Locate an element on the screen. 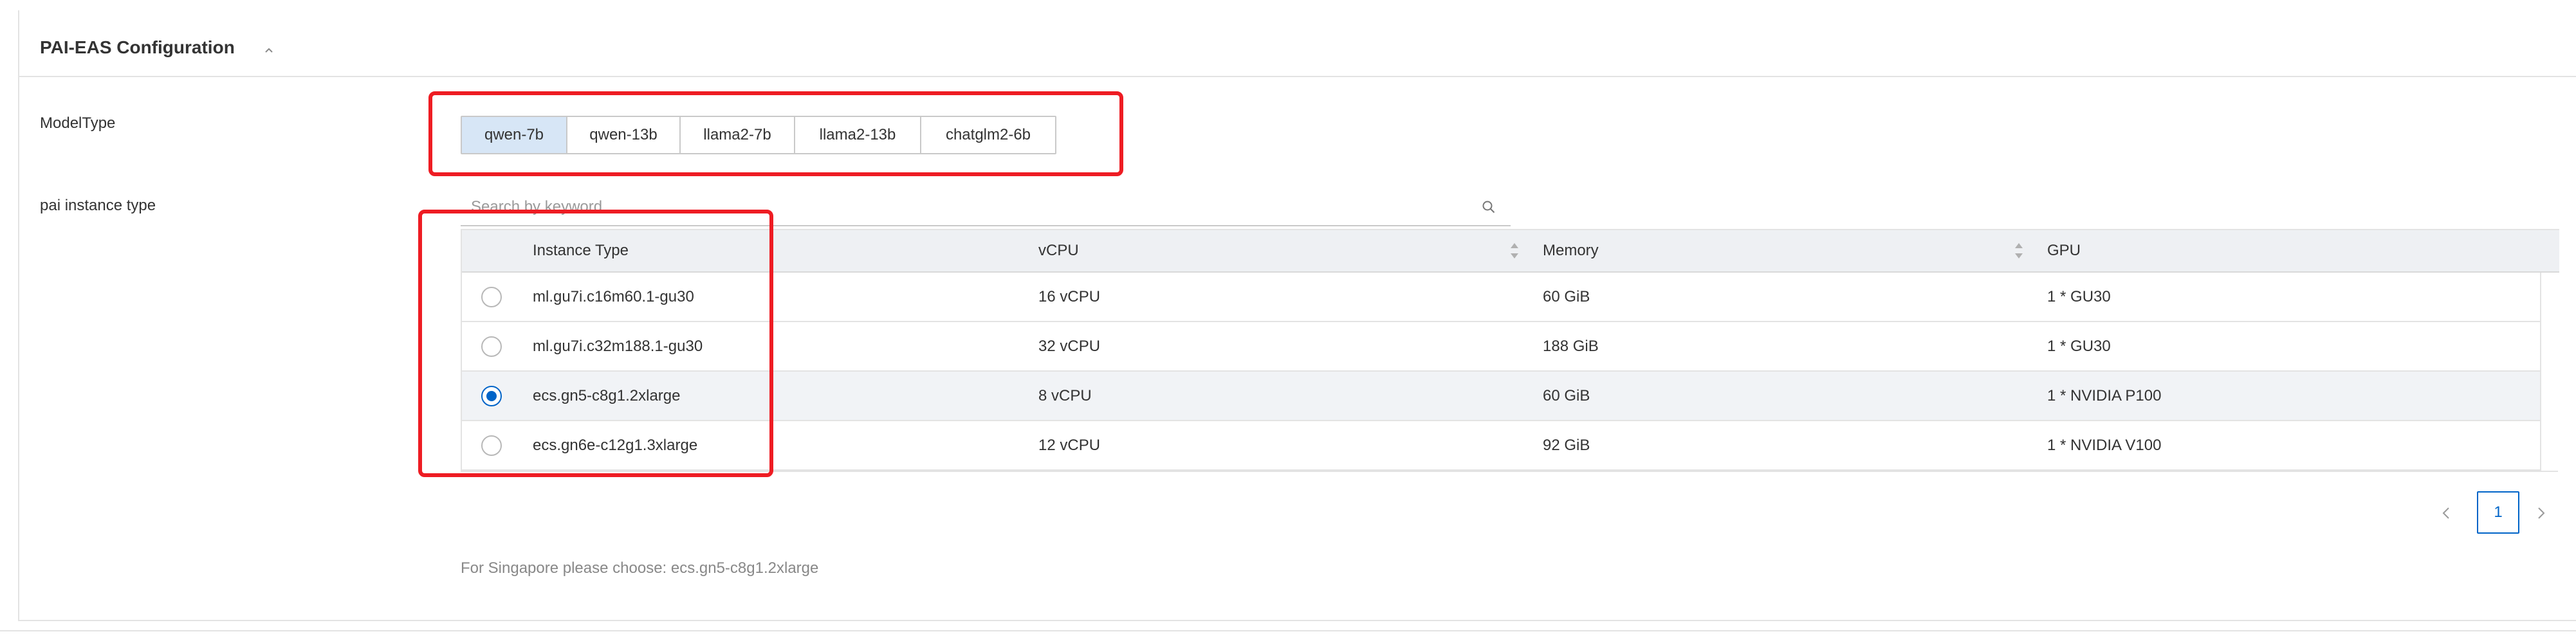  column-header-memory: Memory is located at coordinates (1571, 251).